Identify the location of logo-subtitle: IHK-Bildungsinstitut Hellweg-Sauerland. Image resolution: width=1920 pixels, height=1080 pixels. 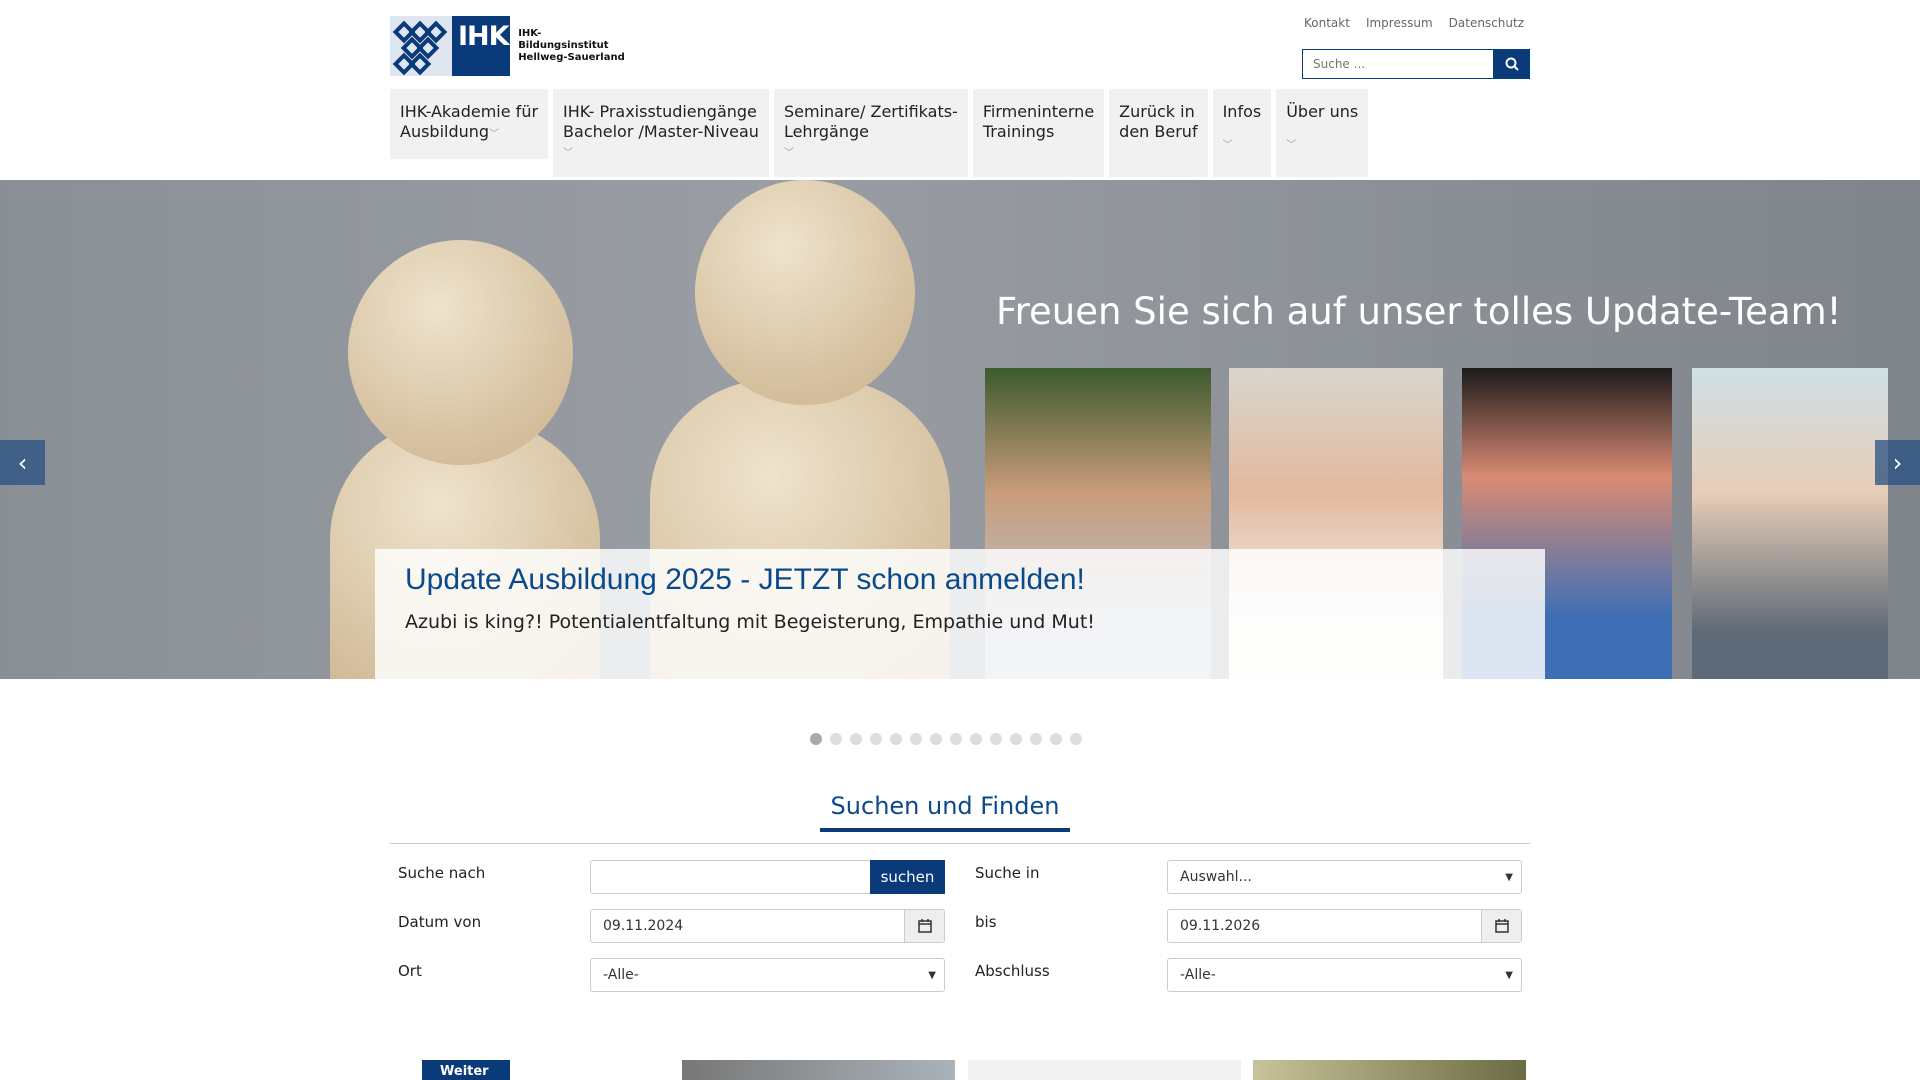
(574, 46).